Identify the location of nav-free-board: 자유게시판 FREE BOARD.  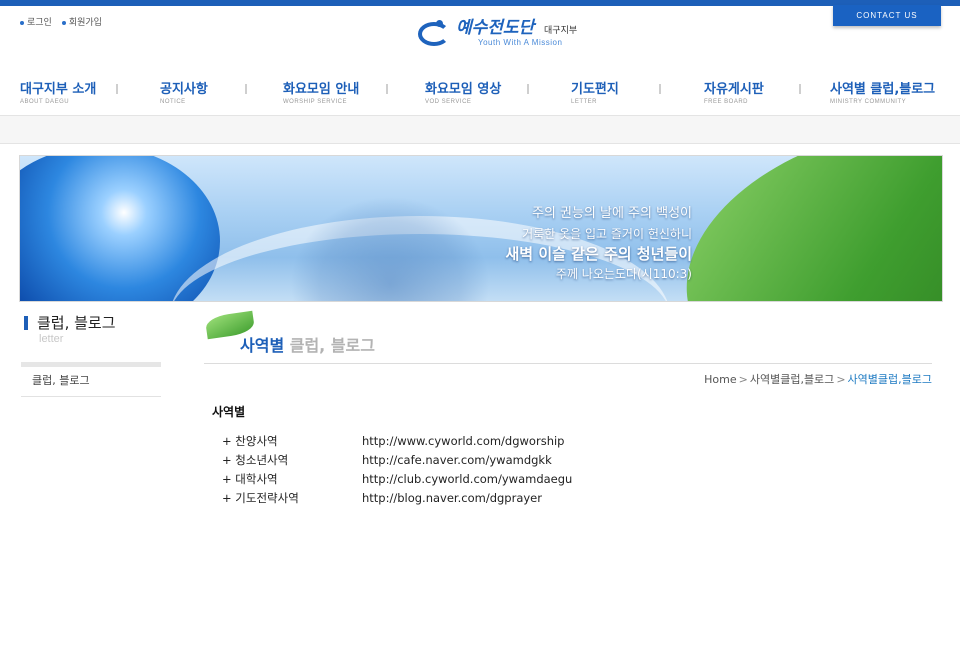
(734, 91).